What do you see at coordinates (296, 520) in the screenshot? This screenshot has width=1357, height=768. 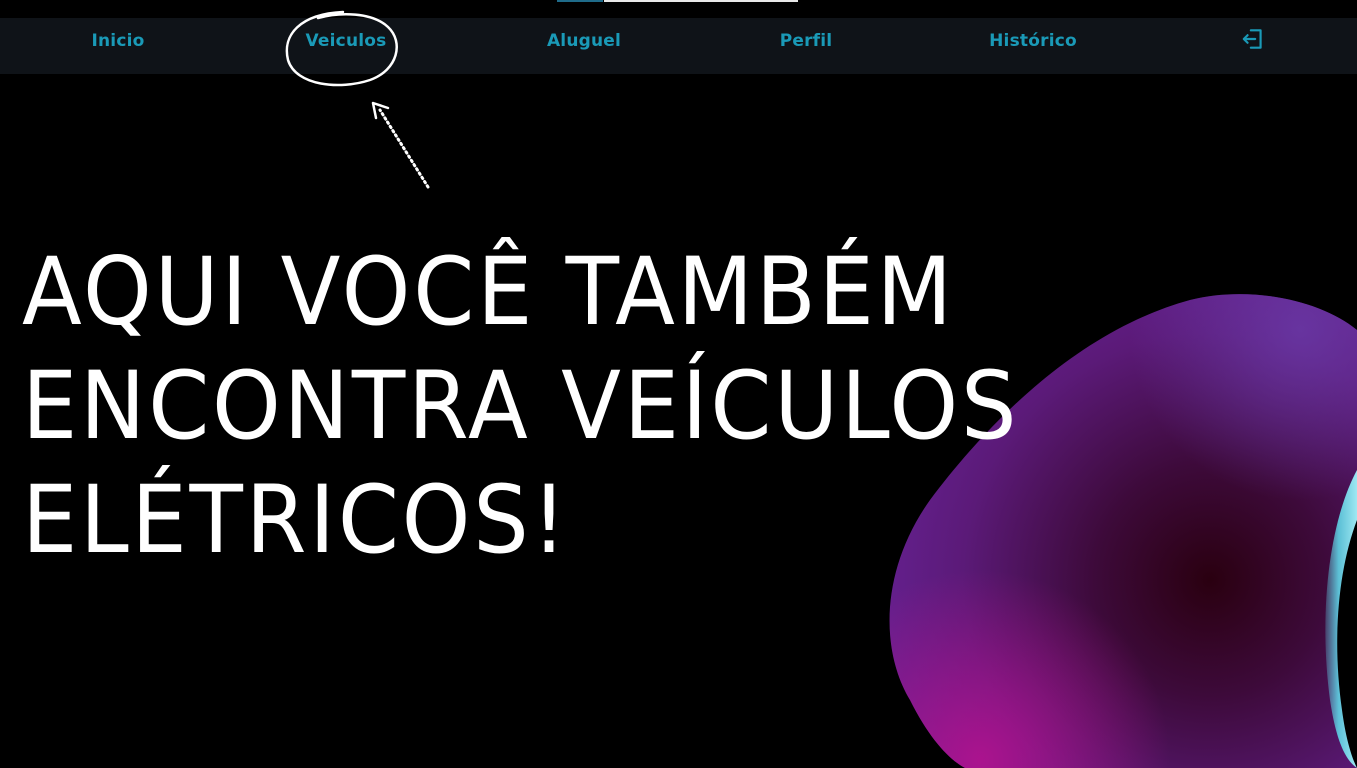 I see `hero-line-3: ELÉTRICOS!` at bounding box center [296, 520].